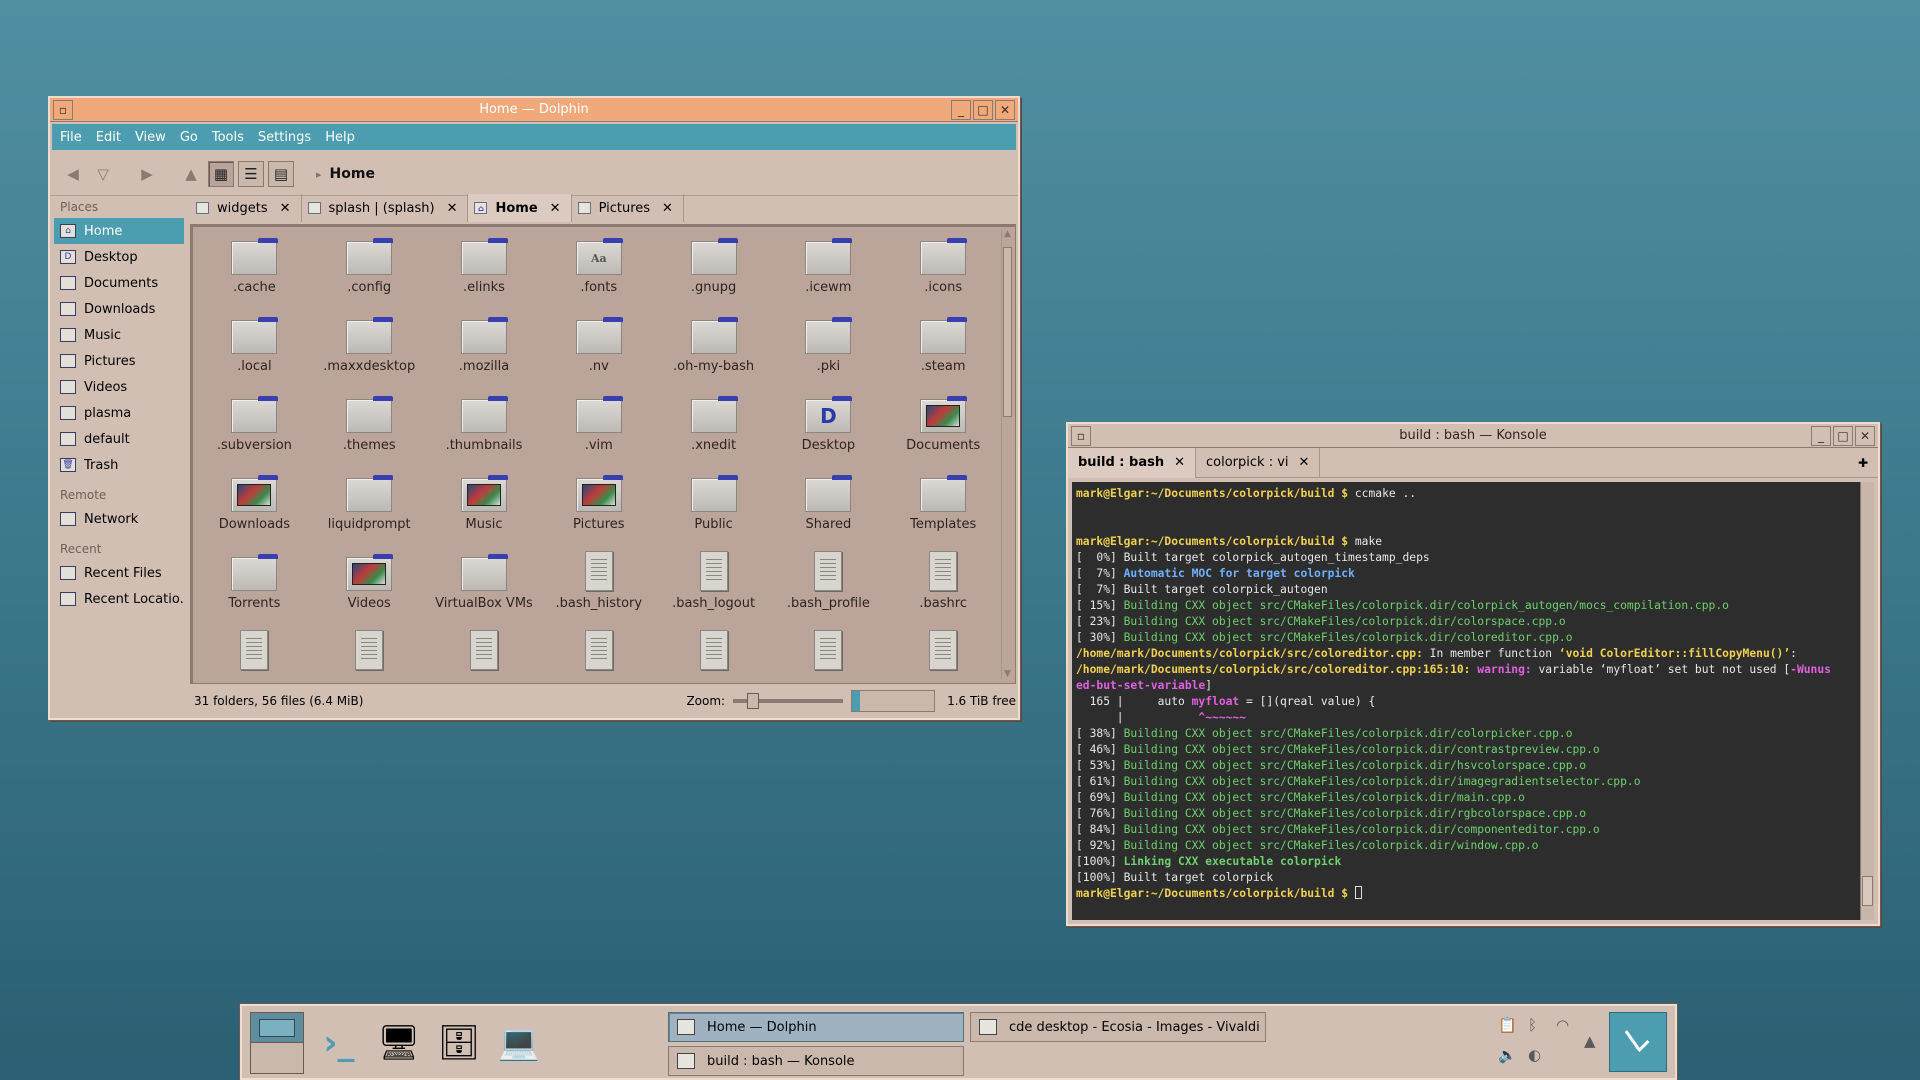  I want to click on tab-build-bash: build : bash ✕, so click(1132, 462).